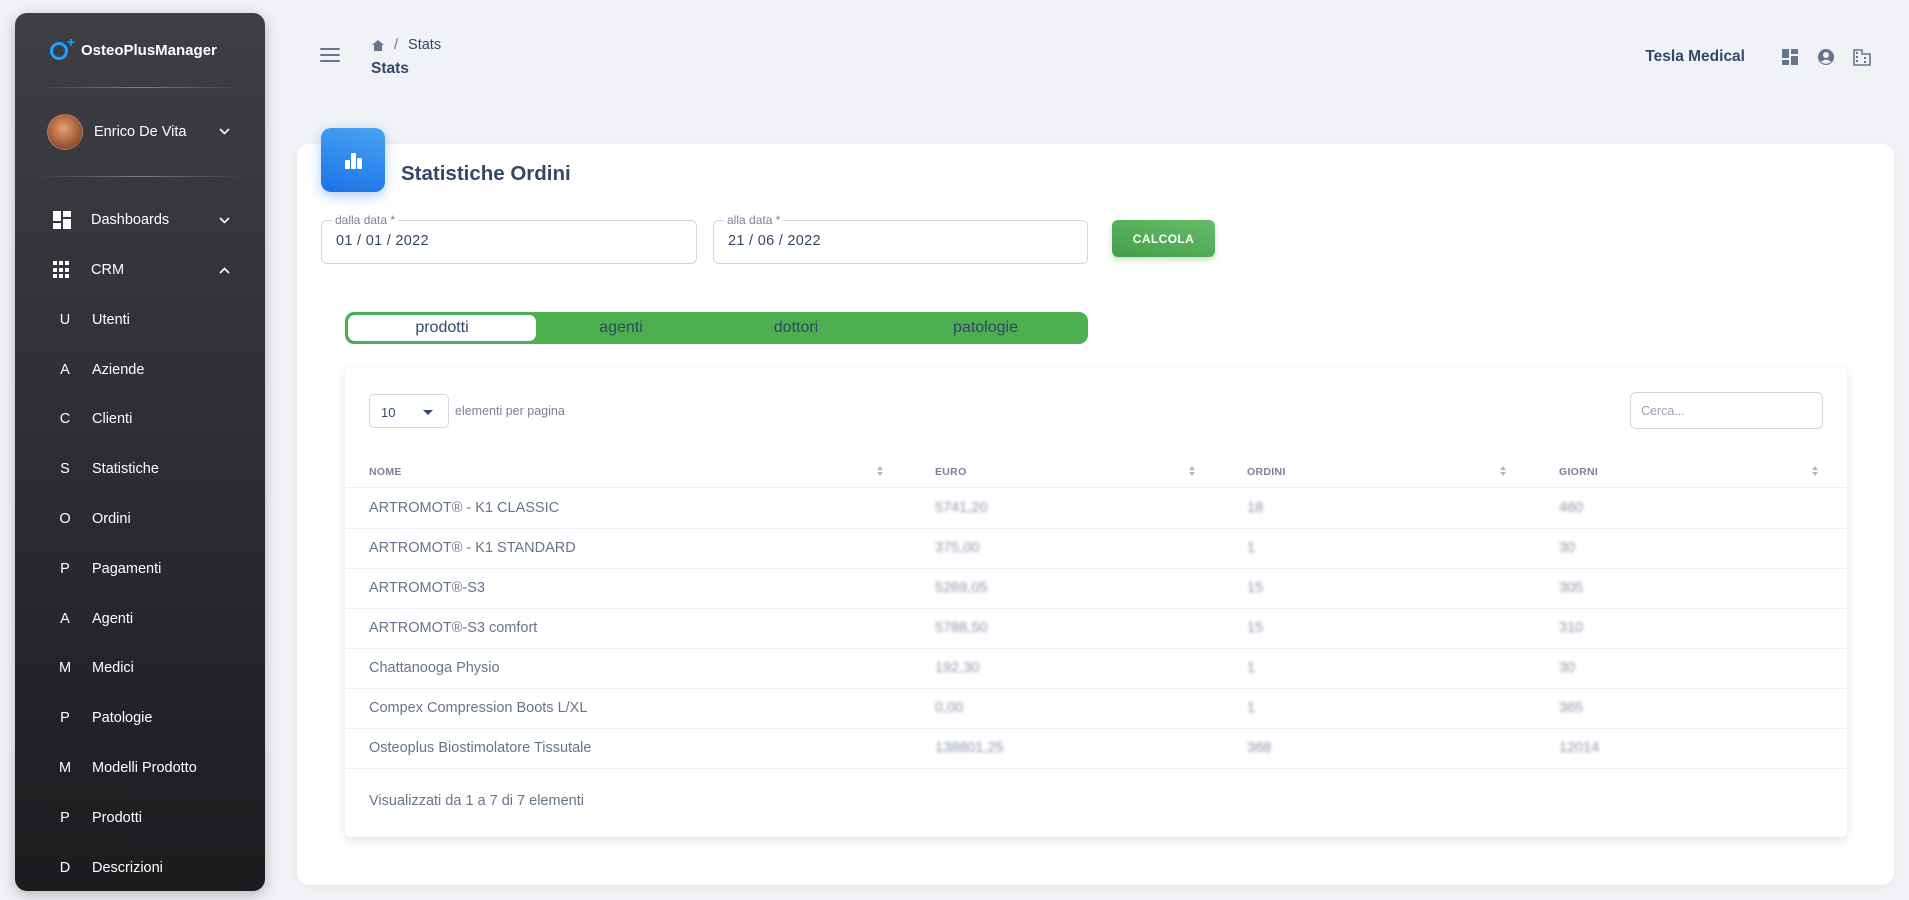 This screenshot has width=1909, height=900. I want to click on cell-giorni: 30, so click(1567, 548).